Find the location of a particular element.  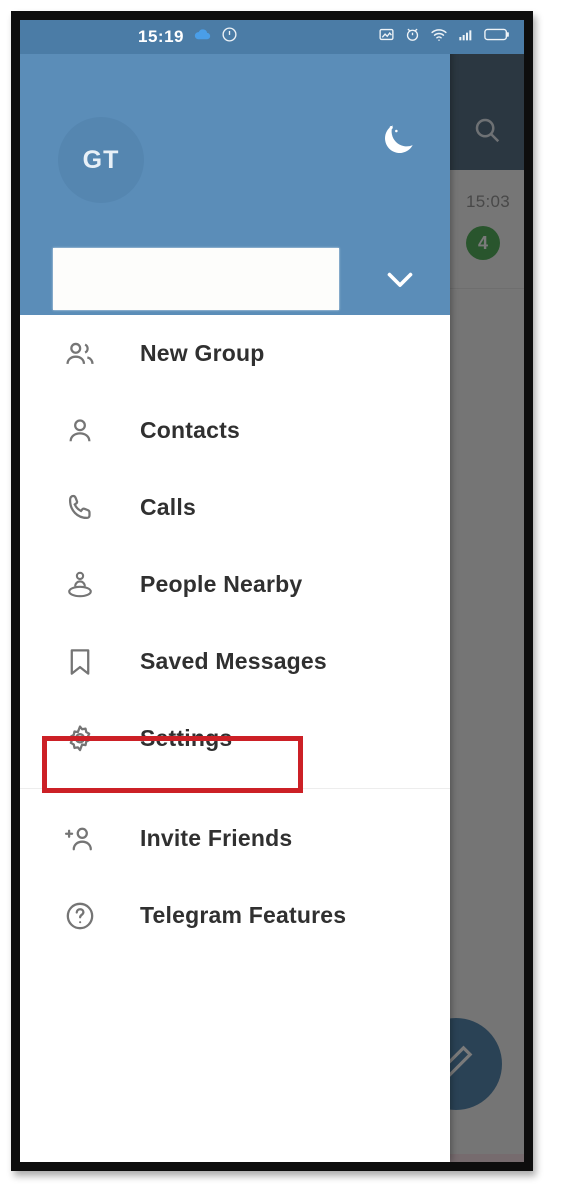

status-time: 15:19 is located at coordinates (161, 36).